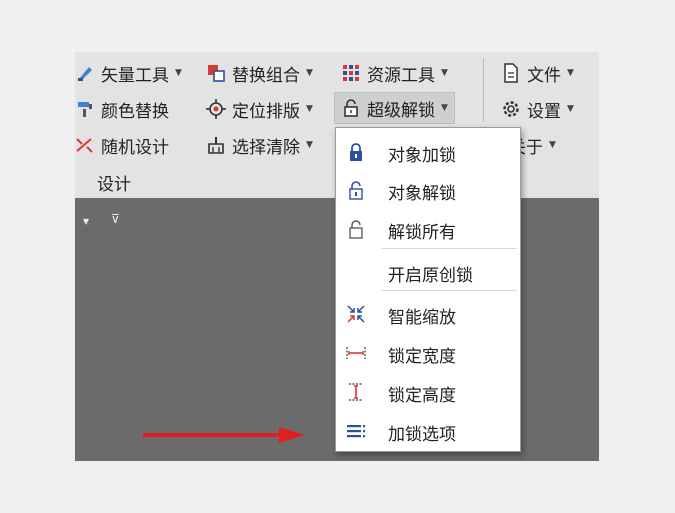 Image resolution: width=675 pixels, height=513 pixels. I want to click on replace-combo-button: 替换组合 ▼, so click(259, 73).